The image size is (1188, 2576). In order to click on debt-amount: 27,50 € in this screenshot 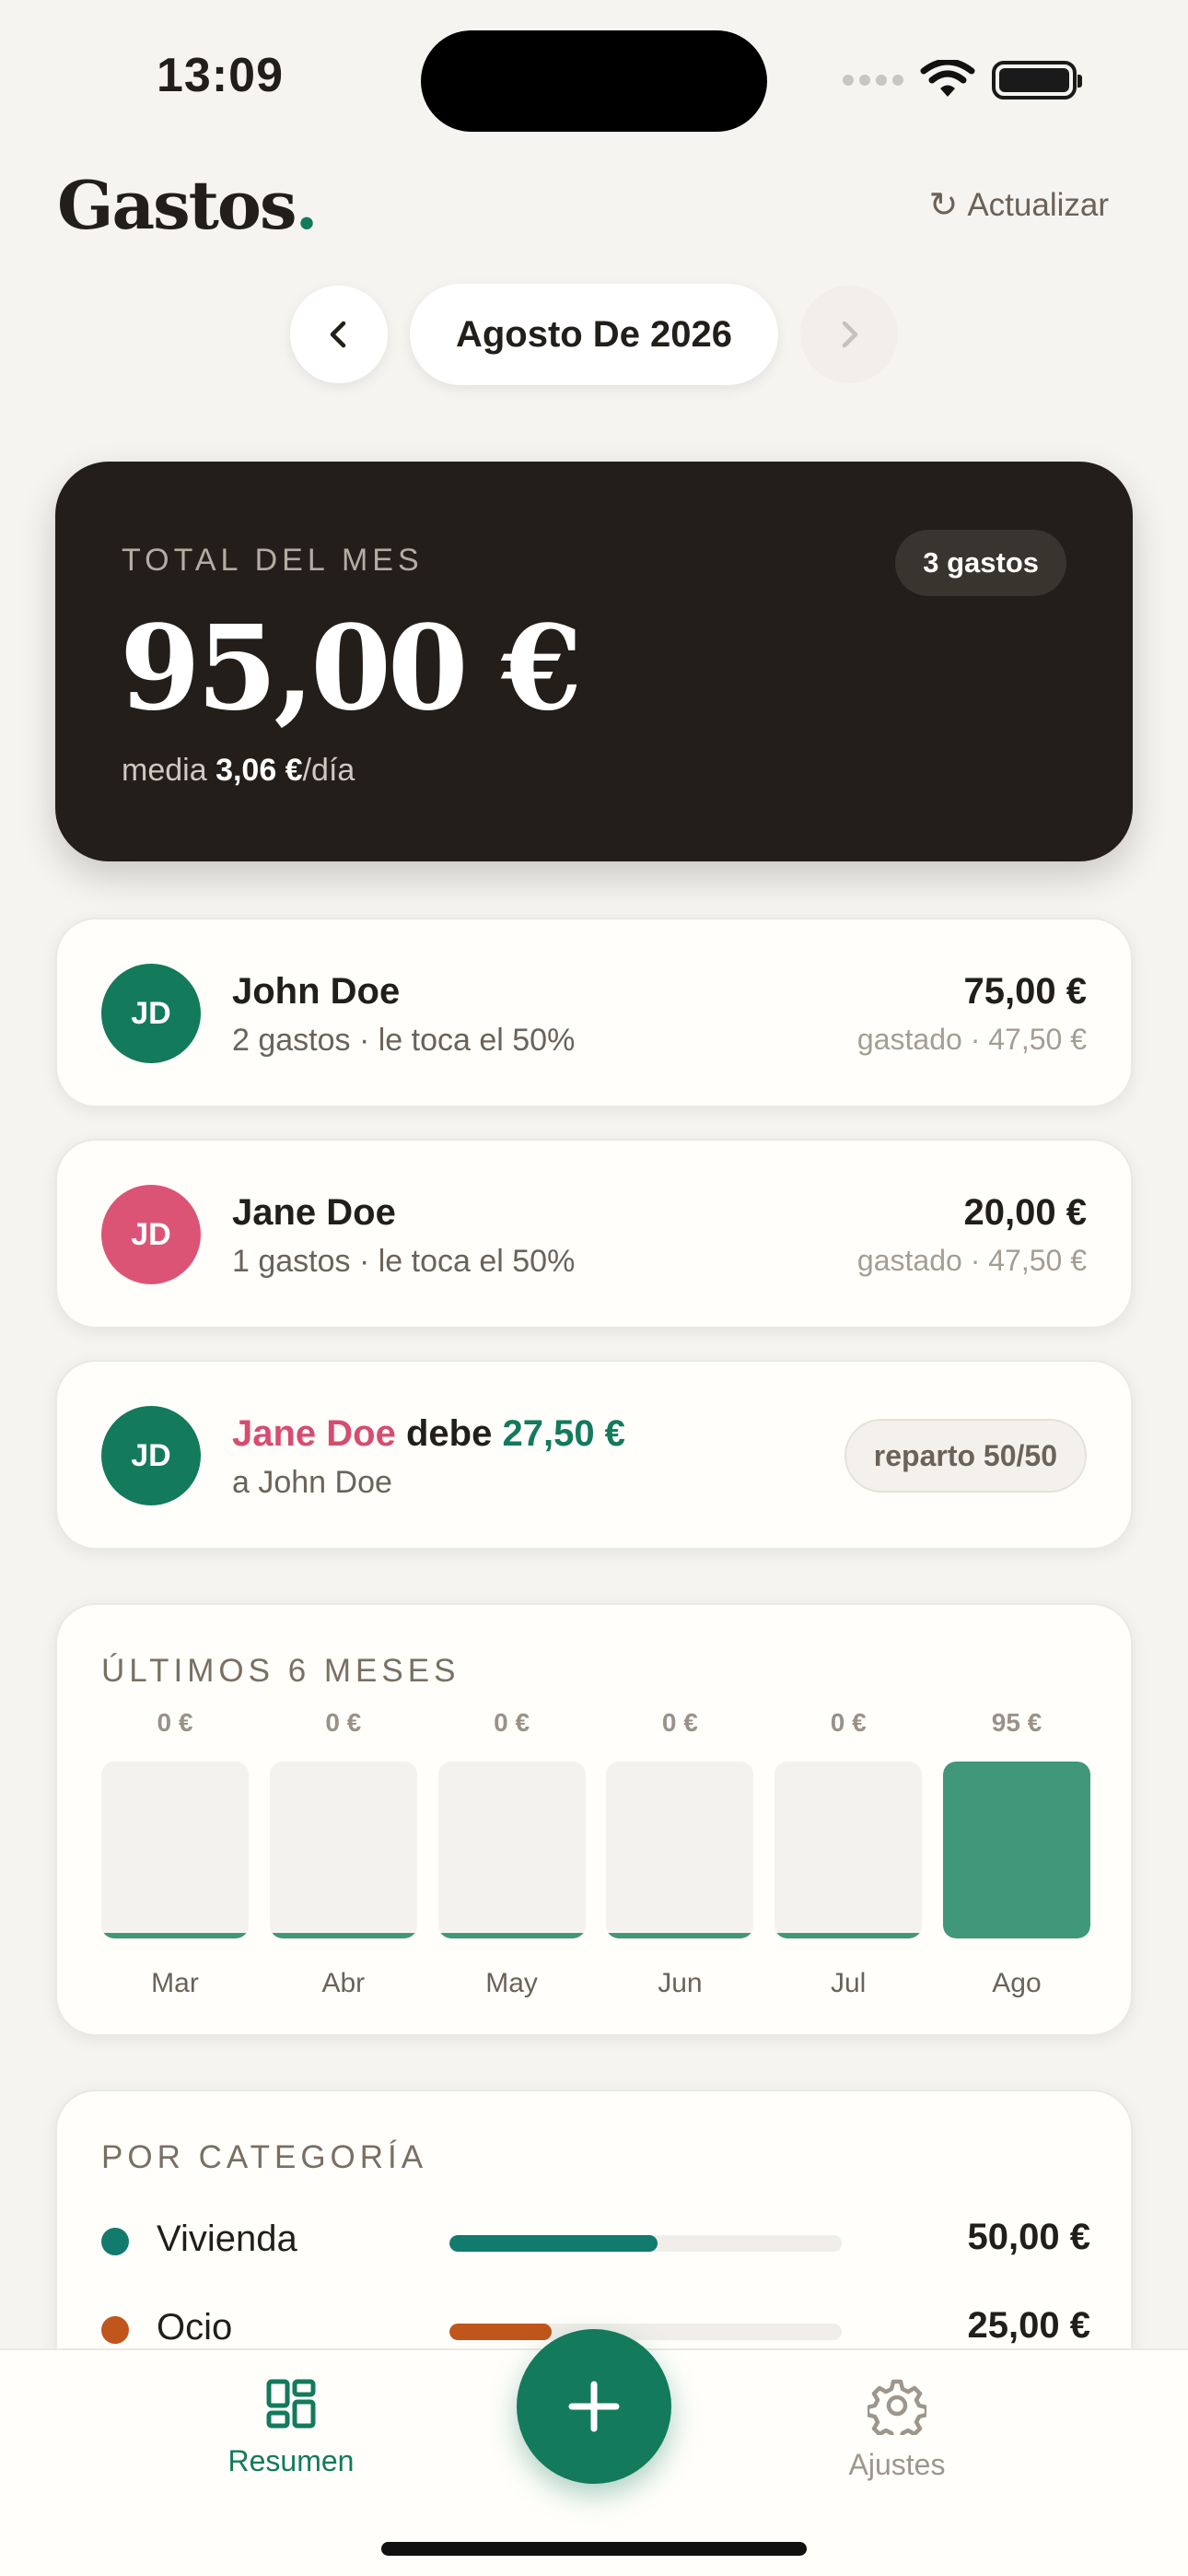, I will do `click(563, 1433)`.